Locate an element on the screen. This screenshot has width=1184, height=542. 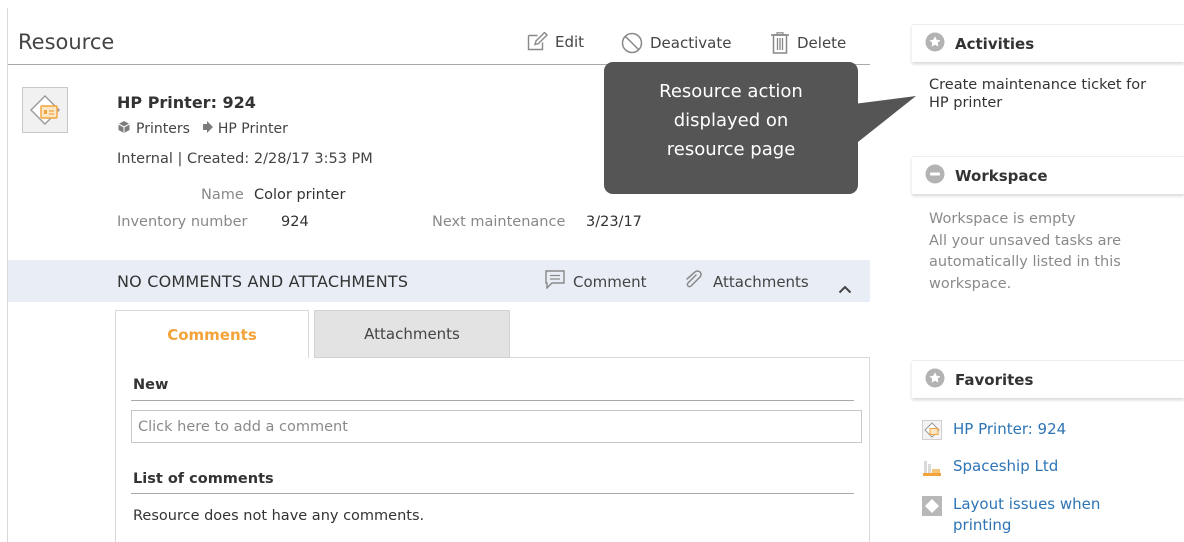
workspace-header: Workspace is located at coordinates (1048, 175).